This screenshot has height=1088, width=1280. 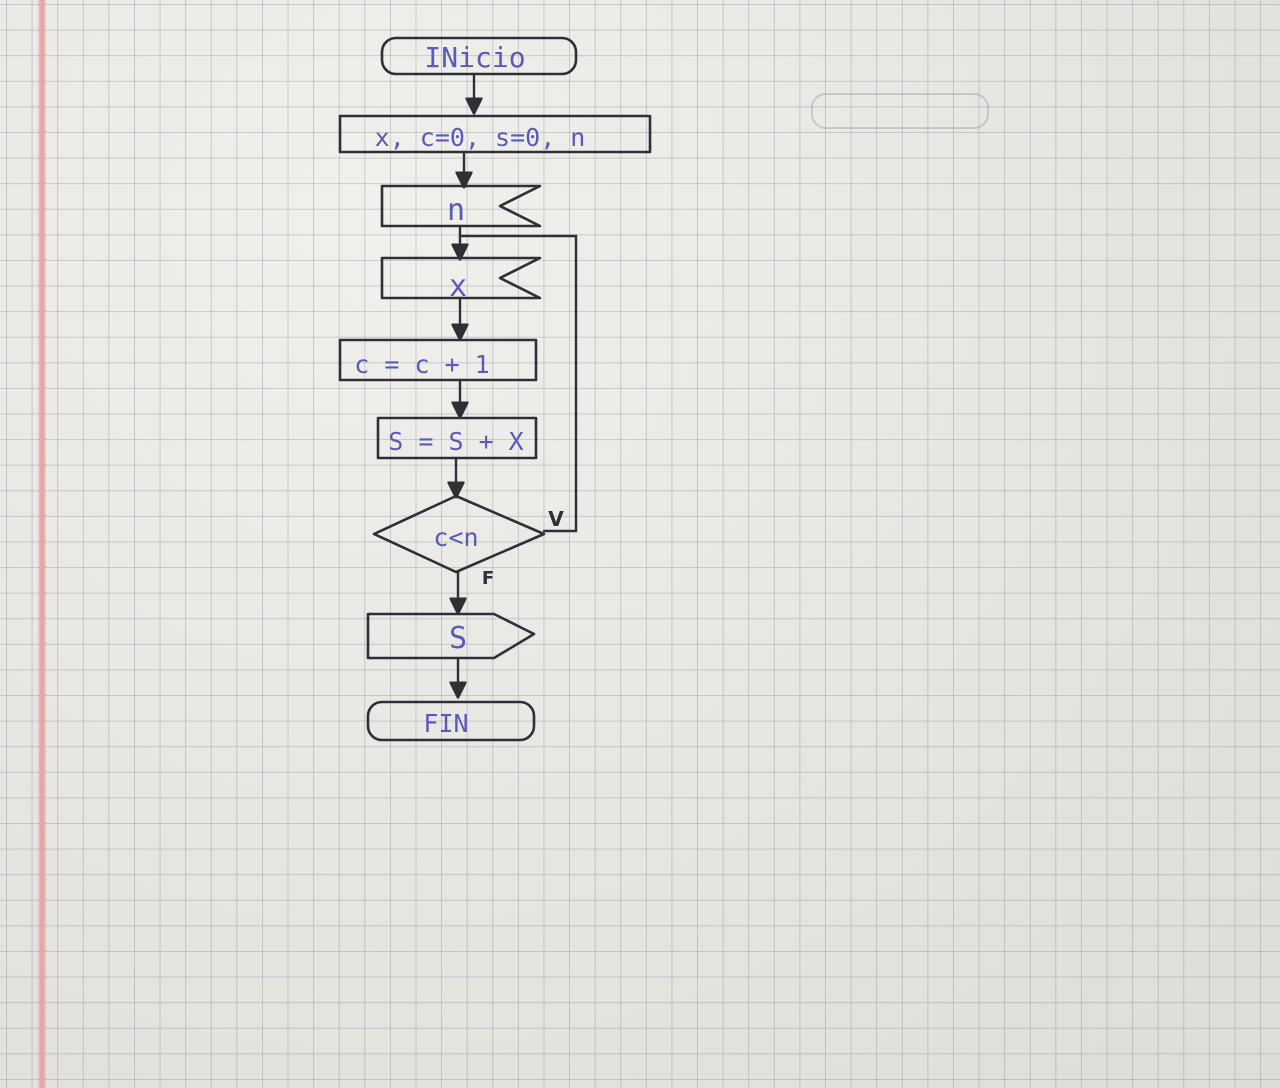 I want to click on input-n-box: n, so click(x=461, y=206).